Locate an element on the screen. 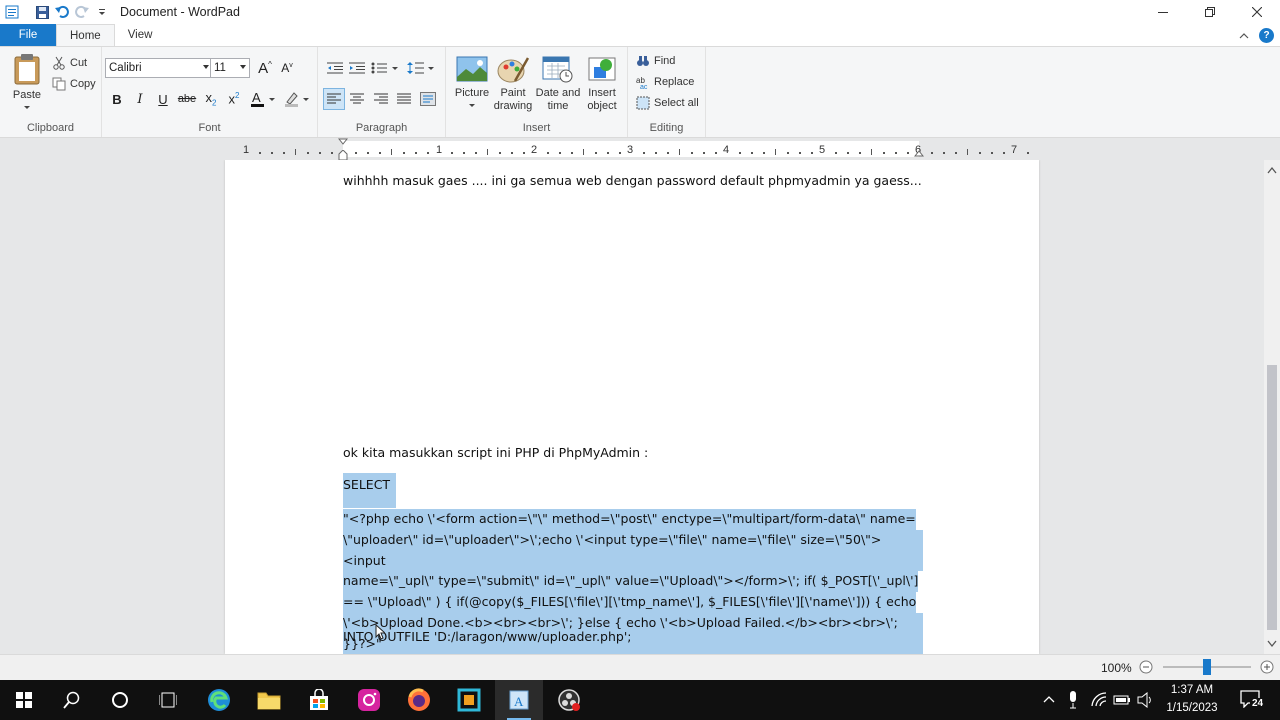 The height and width of the screenshot is (720, 1280). line-spacing-button is located at coordinates (421, 68).